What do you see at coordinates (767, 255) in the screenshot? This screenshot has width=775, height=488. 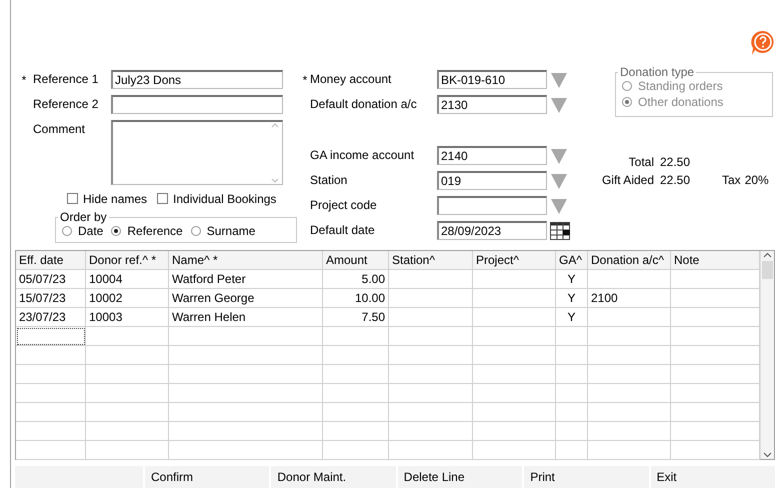 I see `scroll-up-icon` at bounding box center [767, 255].